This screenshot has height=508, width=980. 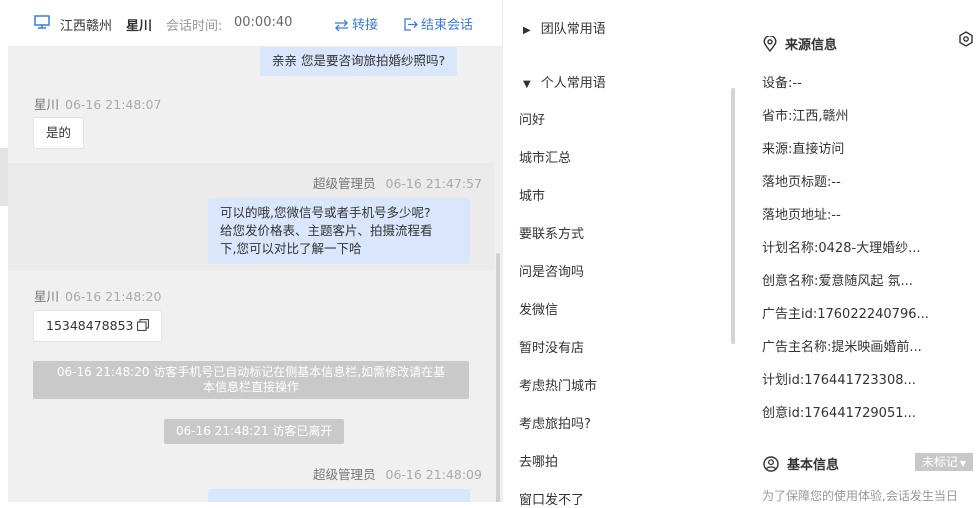 I want to click on message-meta: 超级管理员 06-16 21:47:57, so click(x=397, y=182).